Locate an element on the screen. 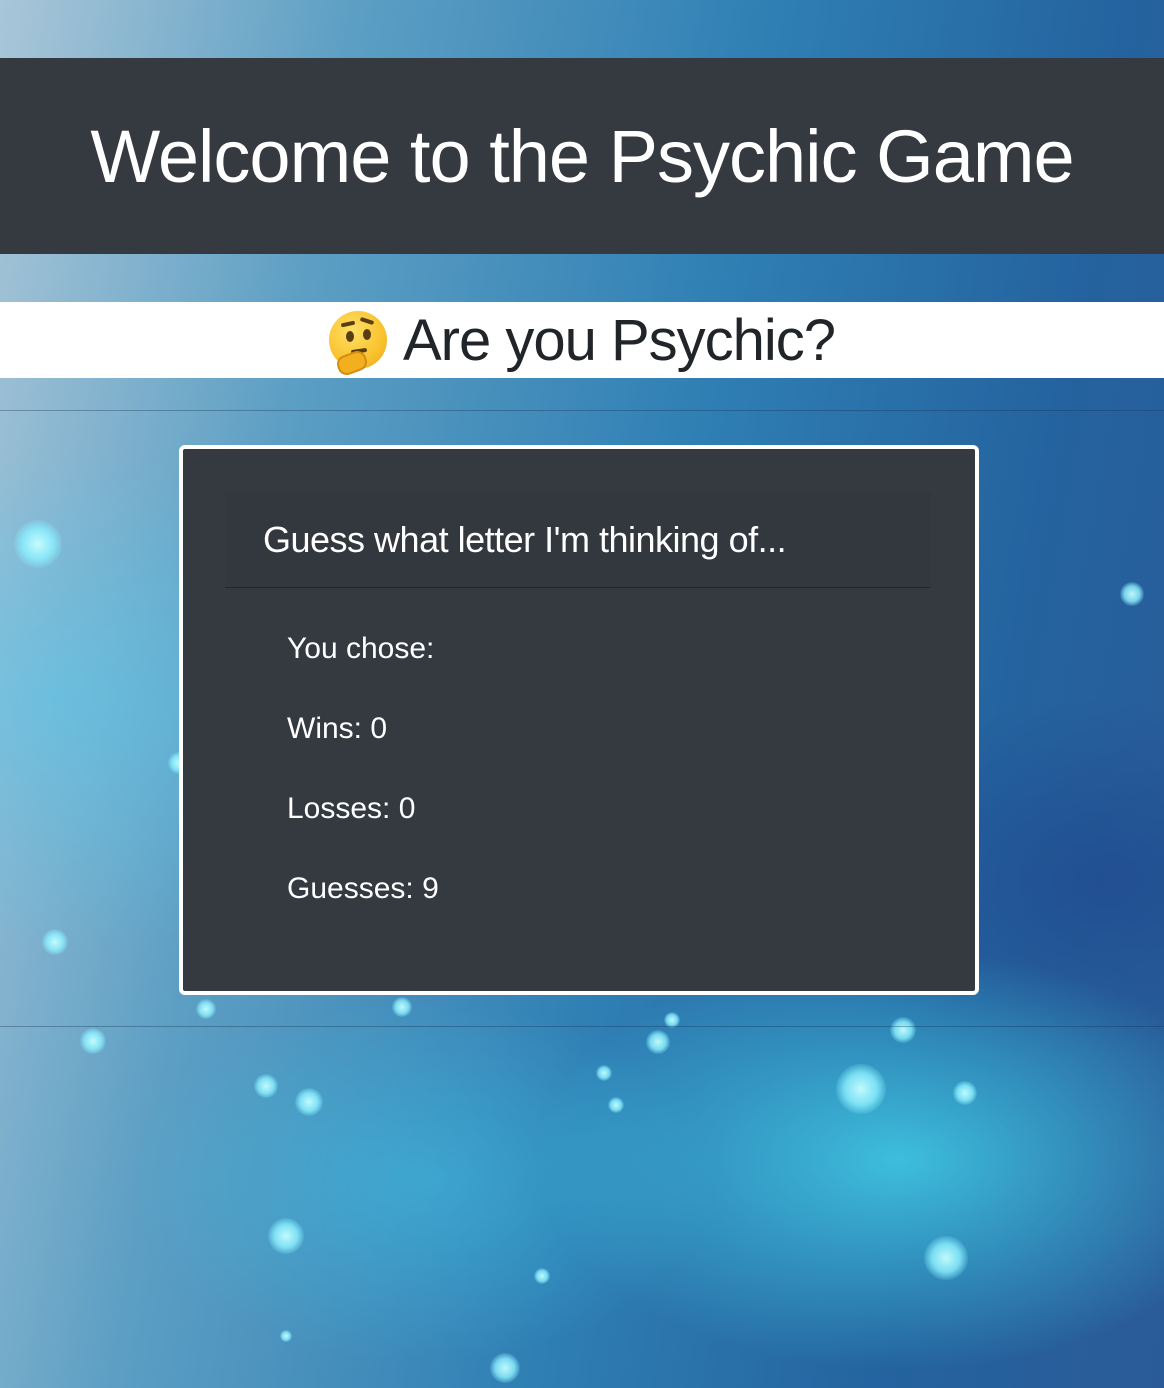 The width and height of the screenshot is (1164, 1388). wins-stat: Wins: 0 is located at coordinates (363, 729).